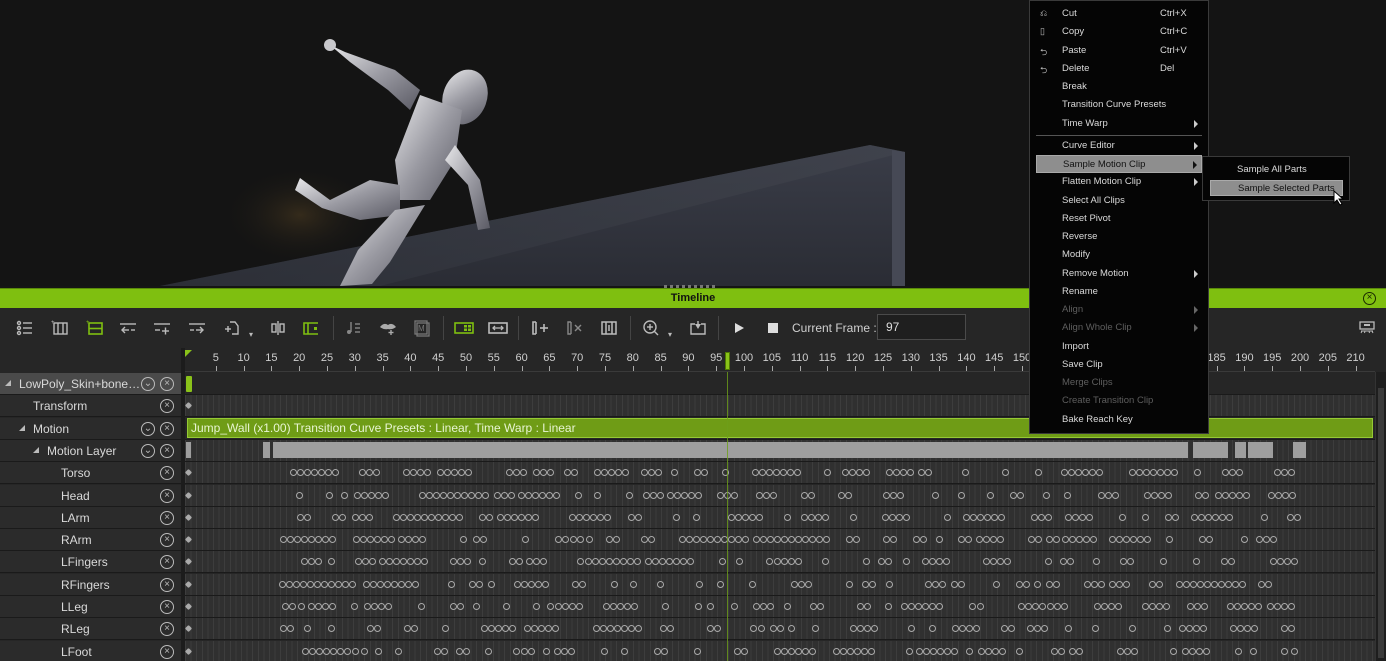 The width and height of the screenshot is (1386, 661). Describe the element at coordinates (1119, 87) in the screenshot. I see `menu-item-break: Break` at that location.